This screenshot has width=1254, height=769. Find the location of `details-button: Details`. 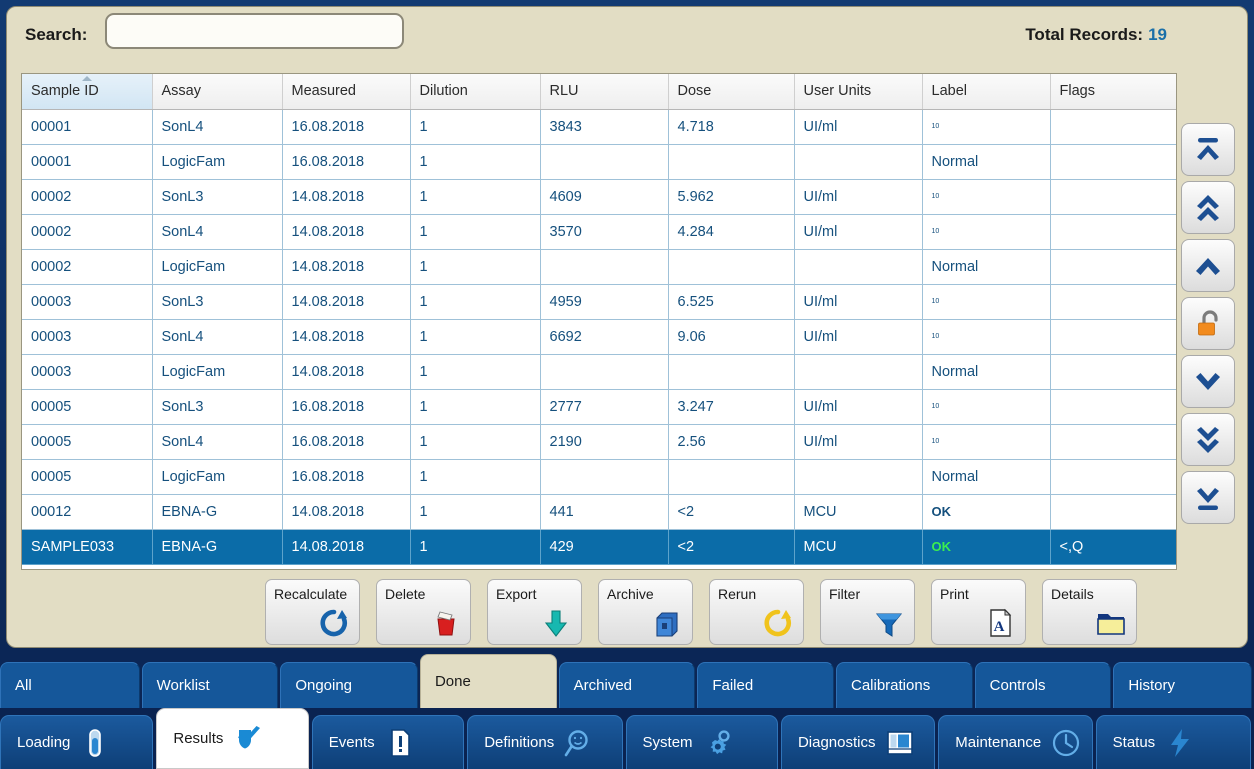

details-button: Details is located at coordinates (1089, 612).